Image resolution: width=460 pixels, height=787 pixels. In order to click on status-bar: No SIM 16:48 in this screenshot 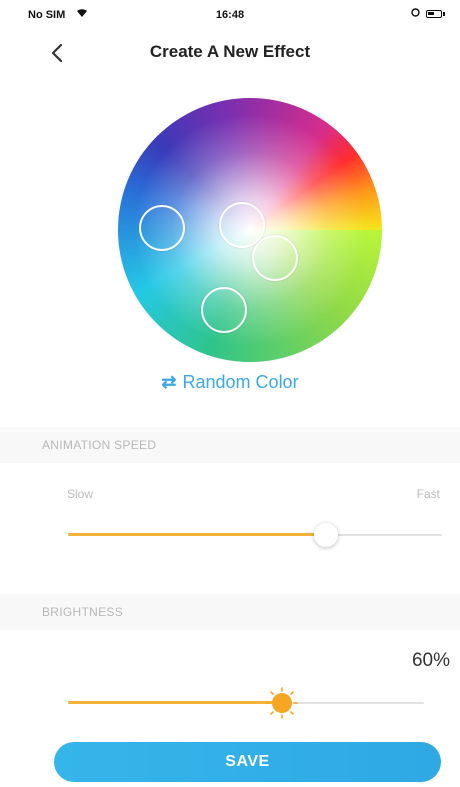, I will do `click(230, 14)`.